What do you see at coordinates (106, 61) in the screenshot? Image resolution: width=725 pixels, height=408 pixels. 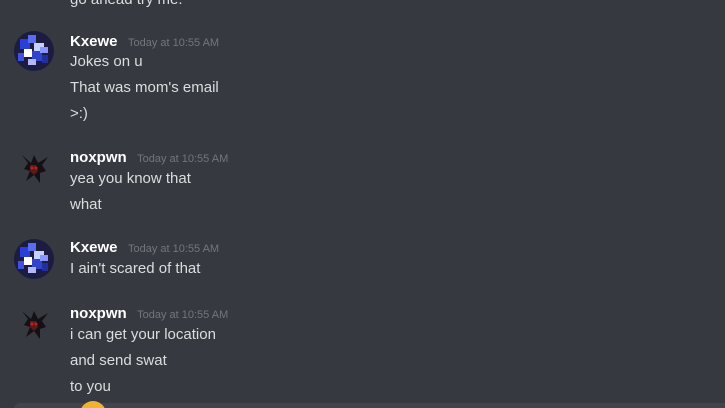 I see `message-line: Jokes on u` at bounding box center [106, 61].